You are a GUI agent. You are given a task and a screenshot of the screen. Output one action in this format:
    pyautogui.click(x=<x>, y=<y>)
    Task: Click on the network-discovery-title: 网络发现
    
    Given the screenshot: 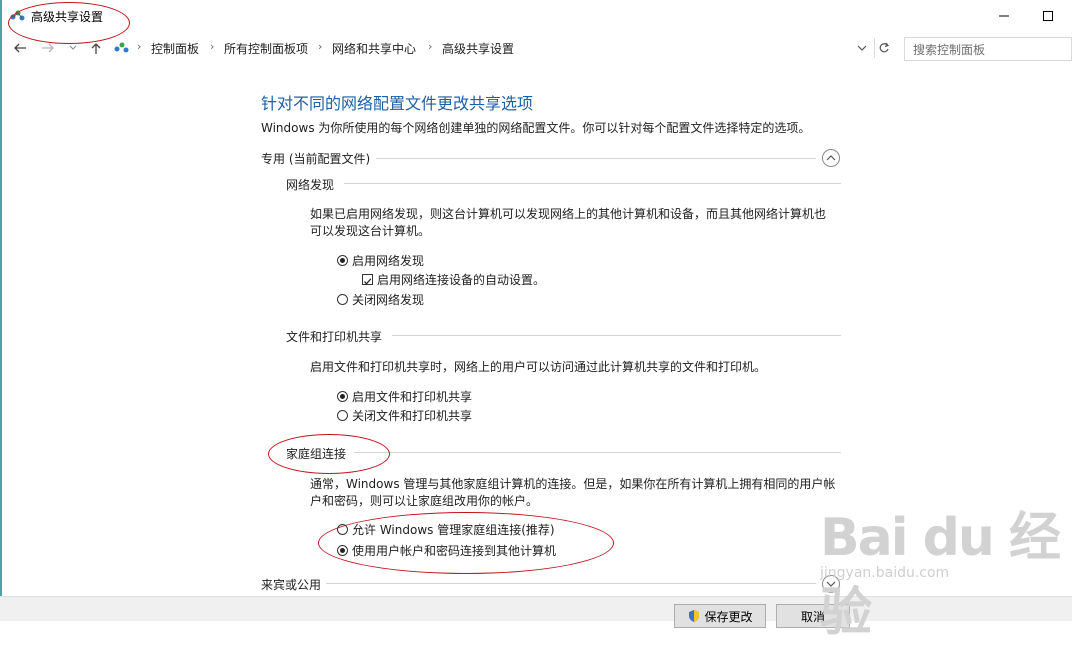 What is the action you would take?
    pyautogui.click(x=310, y=185)
    